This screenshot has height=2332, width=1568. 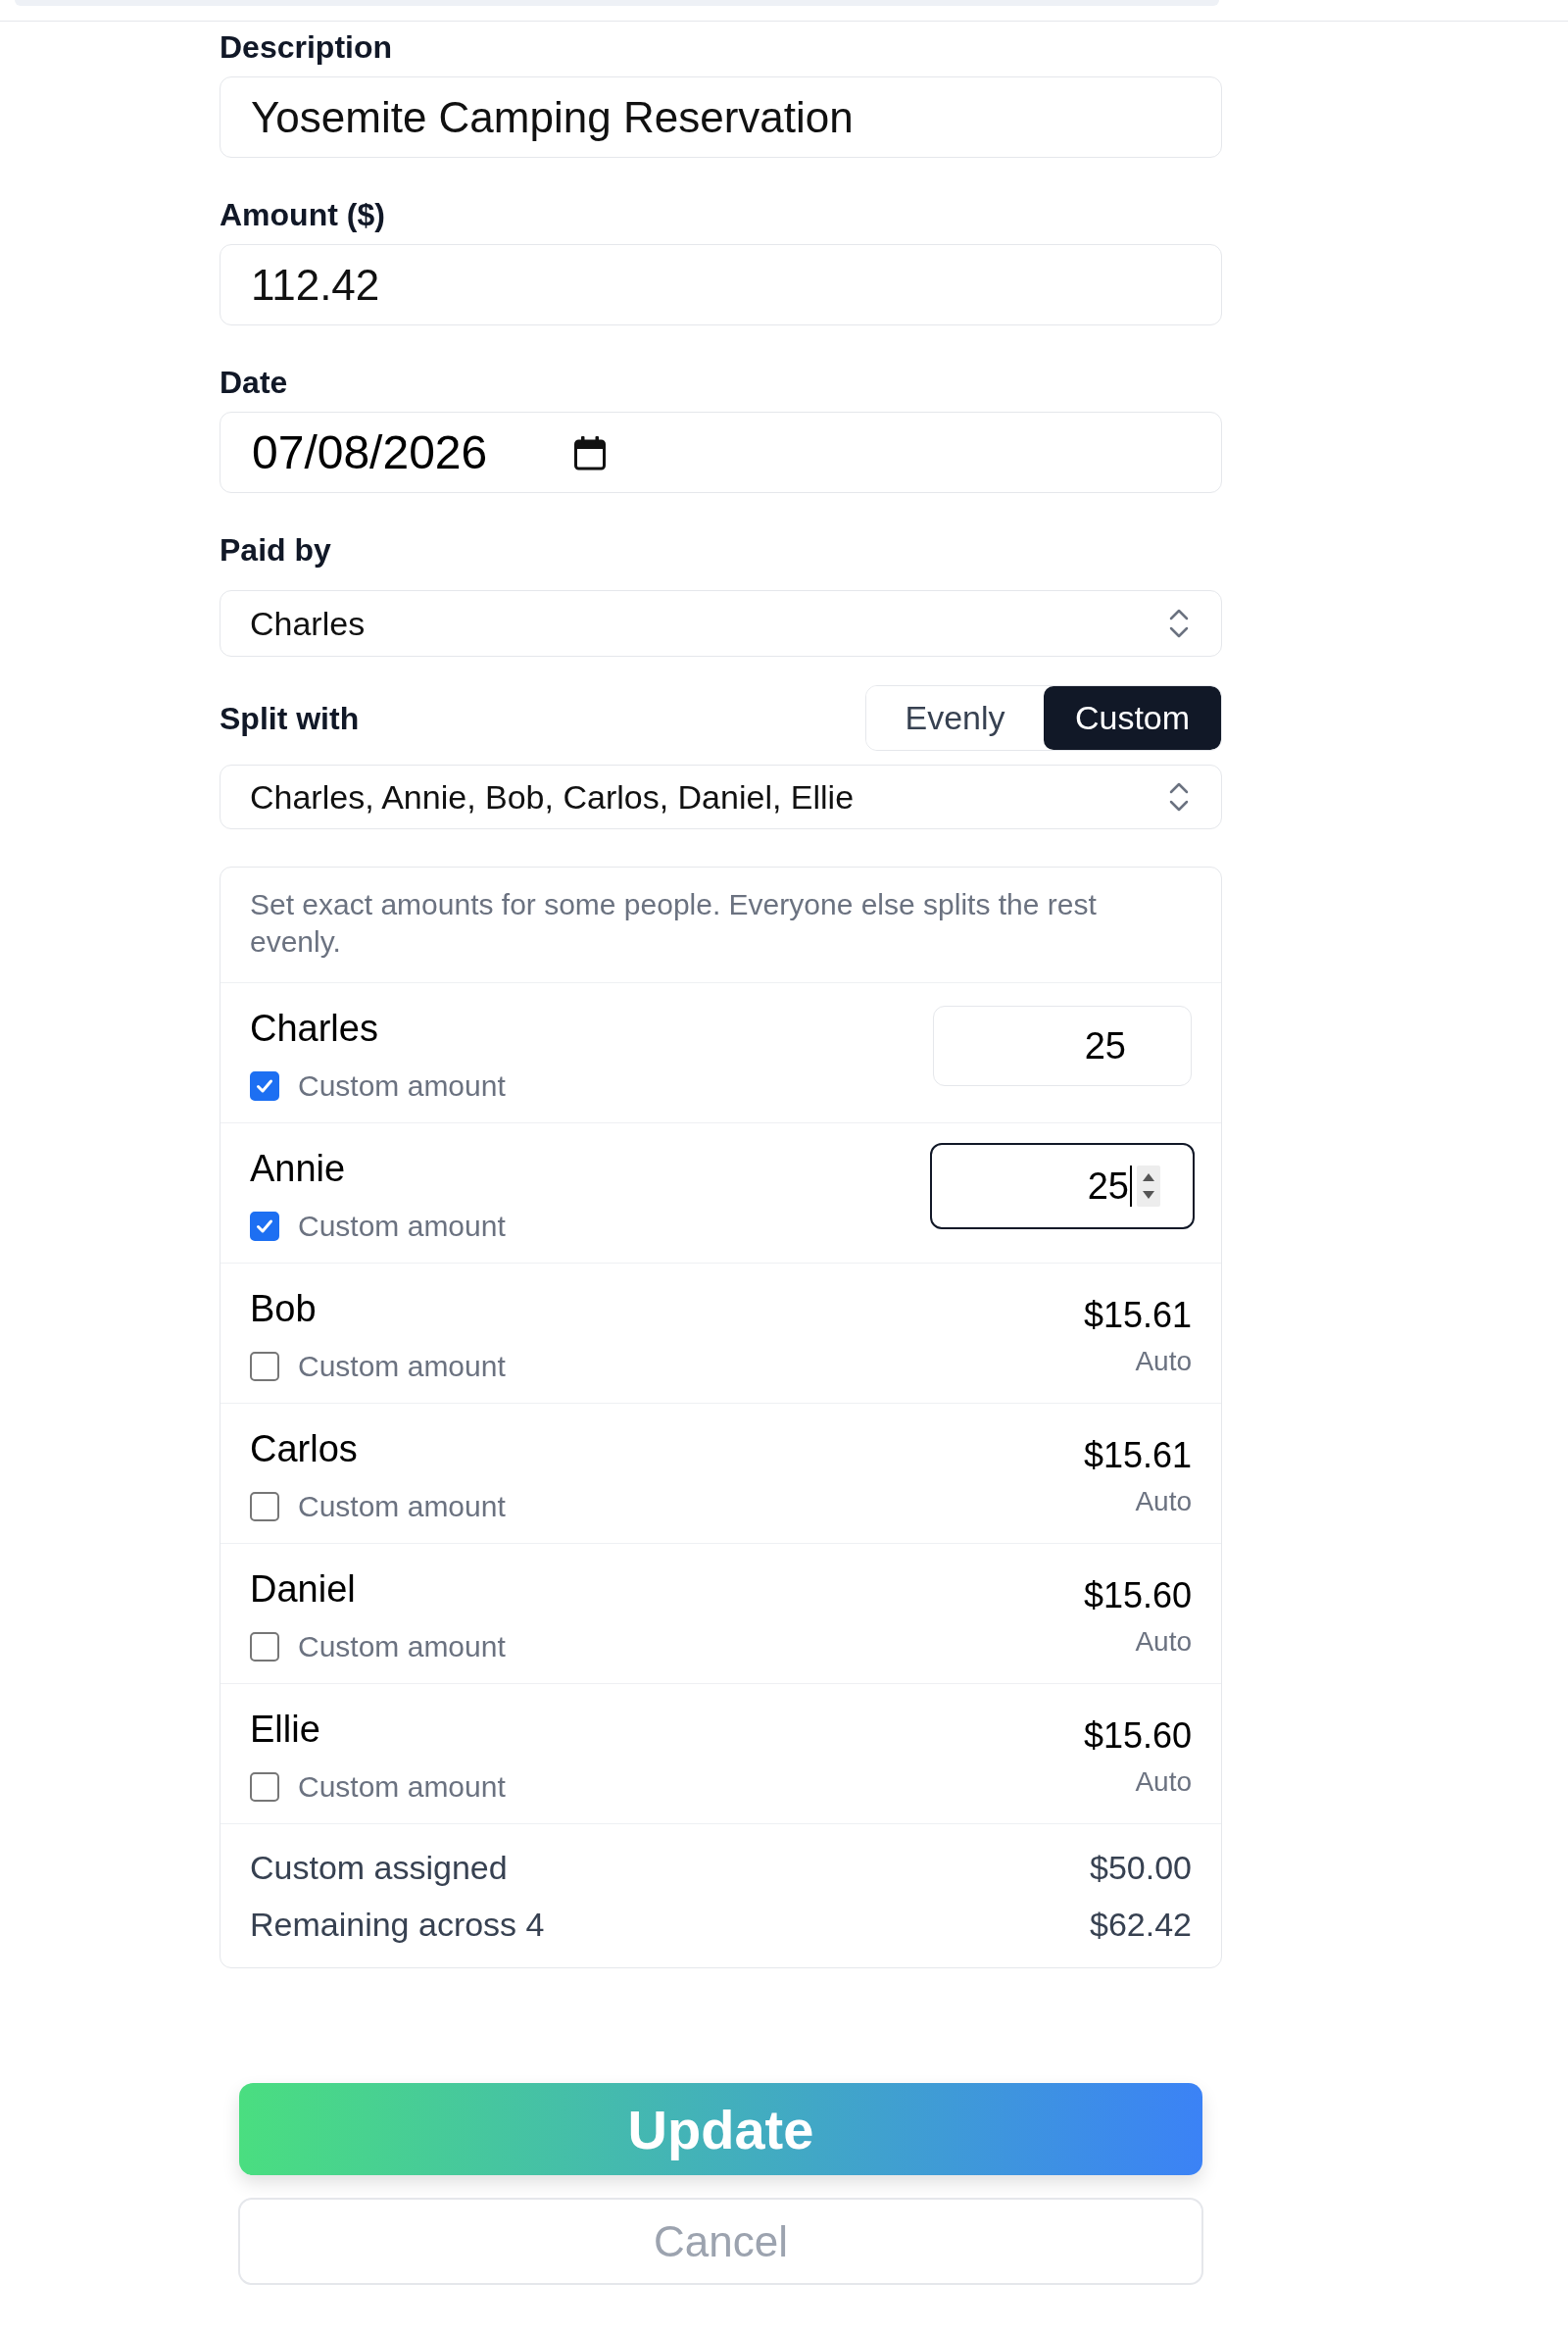 I want to click on field-label: Date, so click(x=254, y=382).